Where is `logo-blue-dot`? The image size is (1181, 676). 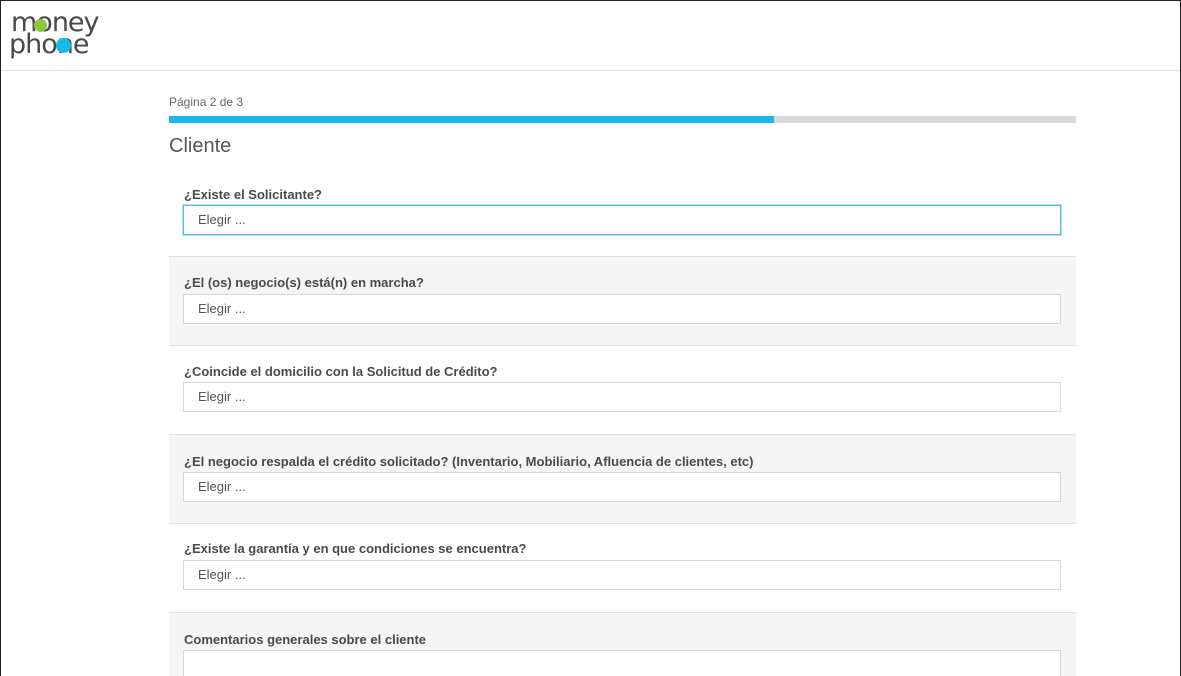
logo-blue-dot is located at coordinates (63, 45).